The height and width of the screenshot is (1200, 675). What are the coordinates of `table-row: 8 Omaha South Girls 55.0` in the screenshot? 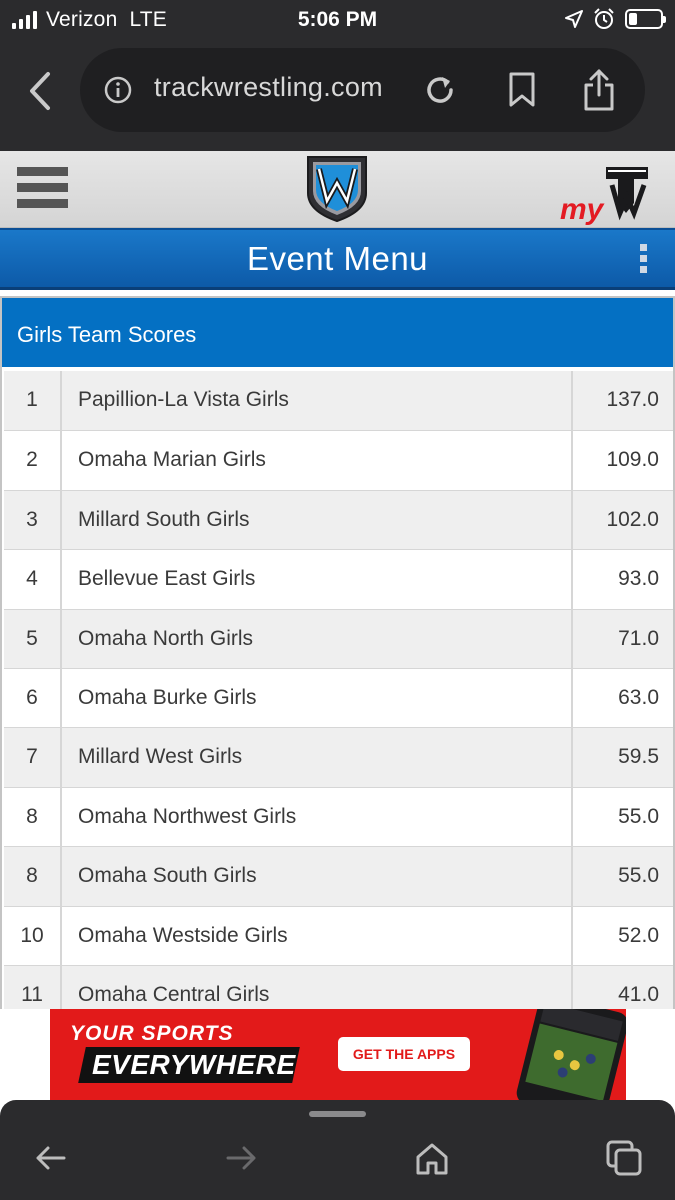 It's located at (338, 876).